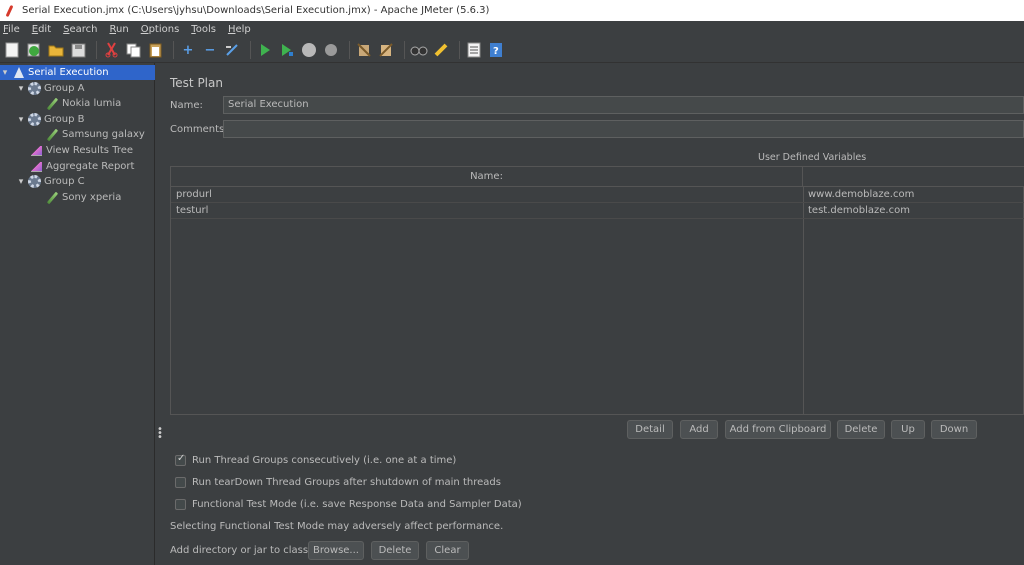 Image resolution: width=1024 pixels, height=565 pixels. I want to click on new-icon, so click(12, 50).